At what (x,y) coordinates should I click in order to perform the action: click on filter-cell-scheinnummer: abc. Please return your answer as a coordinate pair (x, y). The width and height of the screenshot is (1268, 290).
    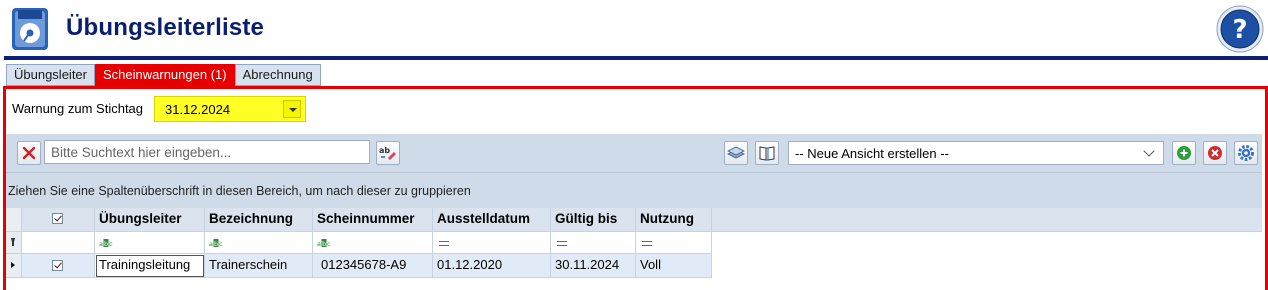
    Looking at the image, I should click on (373, 243).